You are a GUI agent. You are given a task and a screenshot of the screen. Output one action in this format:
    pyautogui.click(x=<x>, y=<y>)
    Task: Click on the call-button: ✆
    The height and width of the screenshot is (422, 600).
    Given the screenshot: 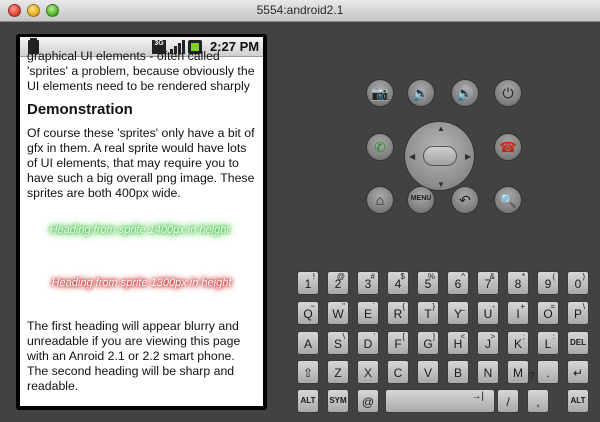 What is the action you would take?
    pyautogui.click(x=380, y=147)
    